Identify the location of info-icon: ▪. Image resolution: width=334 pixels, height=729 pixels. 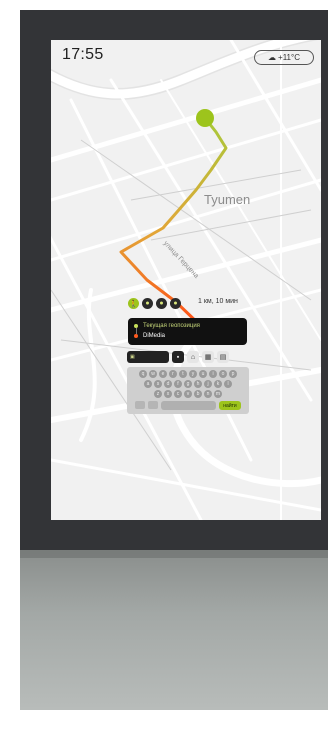
(178, 357).